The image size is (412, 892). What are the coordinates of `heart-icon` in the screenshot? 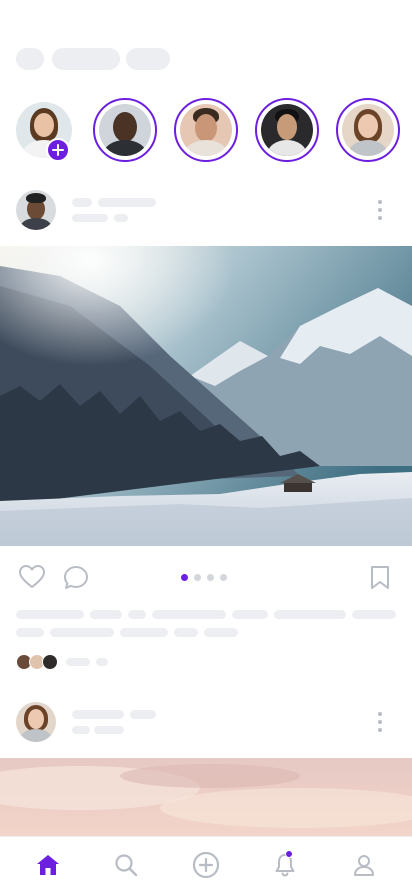 It's located at (32, 576).